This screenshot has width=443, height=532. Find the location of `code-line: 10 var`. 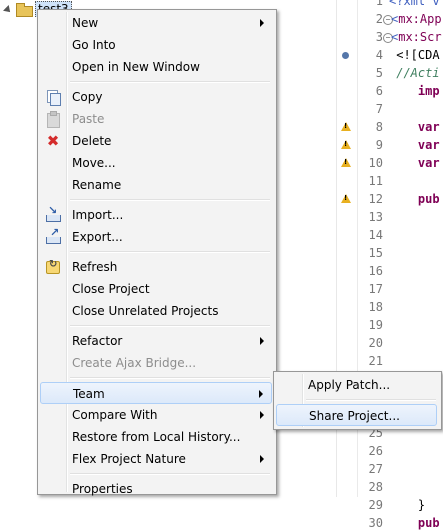

code-line: 10 var is located at coordinates (399, 163).